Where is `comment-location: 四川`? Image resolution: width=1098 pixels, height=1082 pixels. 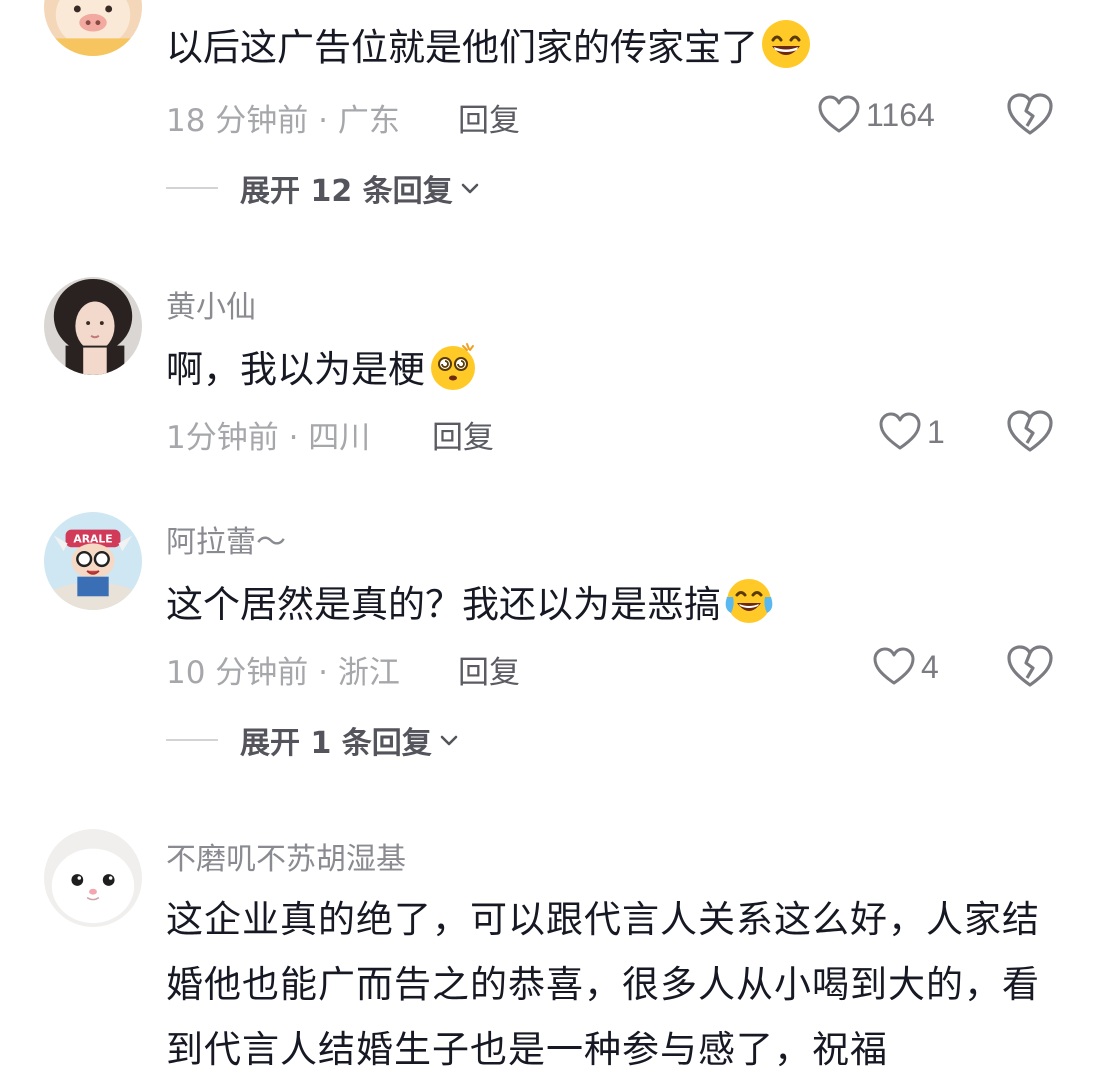
comment-location: 四川 is located at coordinates (339, 438).